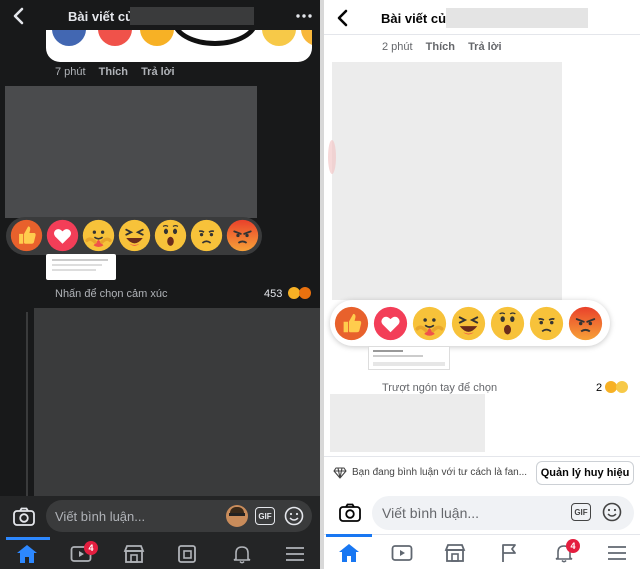 Image resolution: width=640 pixels, height=569 pixels. I want to click on video-badge: 4, so click(91, 548).